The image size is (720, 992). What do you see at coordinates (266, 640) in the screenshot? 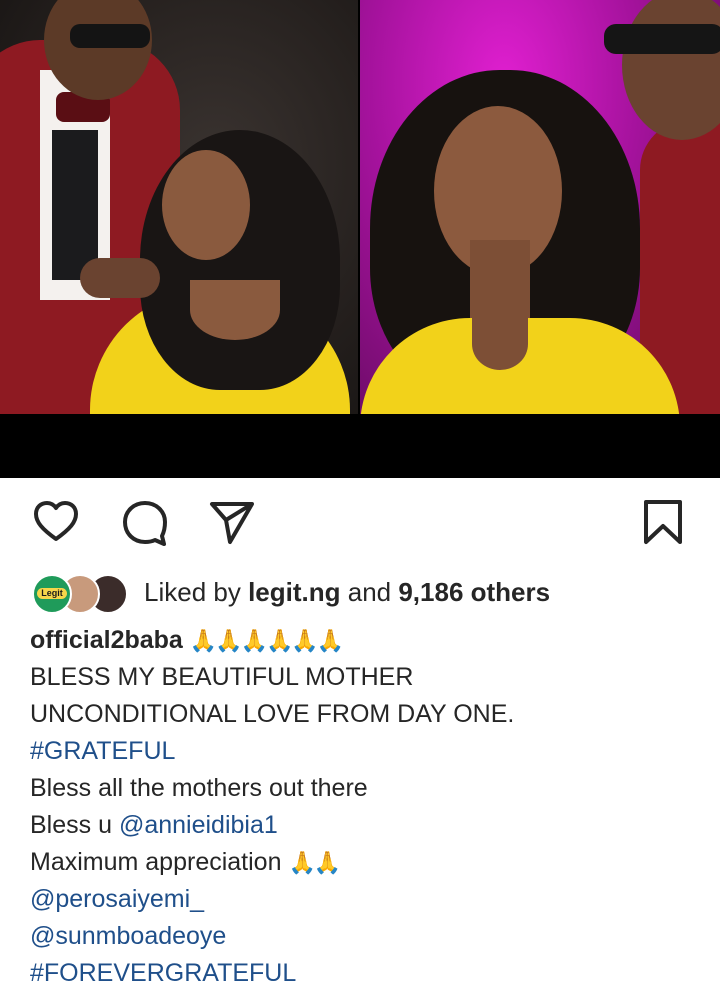
I see `prayer-emojis: 🙏🙏🙏🙏🙏🙏` at bounding box center [266, 640].